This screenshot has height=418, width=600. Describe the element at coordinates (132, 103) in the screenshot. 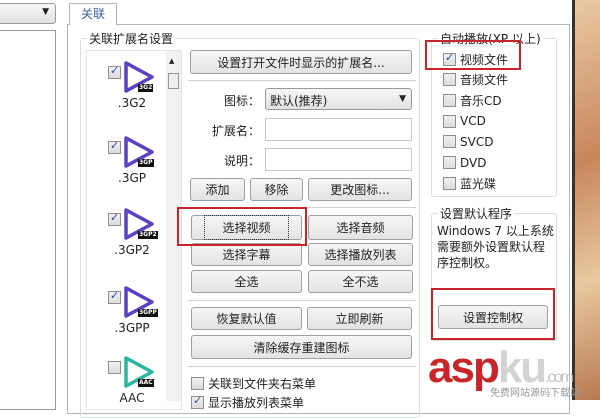

I see `extension-name: .3G2` at that location.